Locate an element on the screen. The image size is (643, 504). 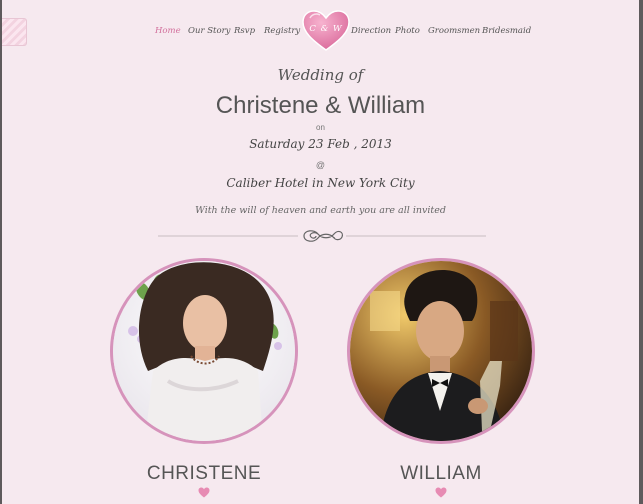
on-text: on is located at coordinates (320, 127).